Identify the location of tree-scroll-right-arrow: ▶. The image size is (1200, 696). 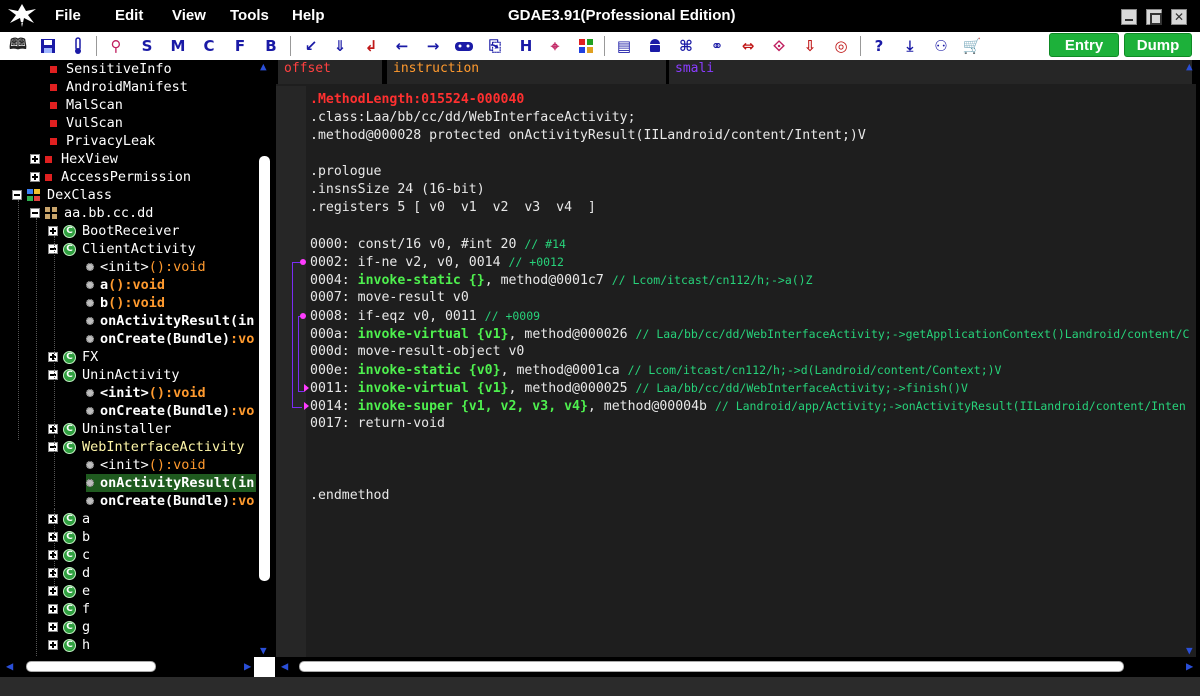
(247, 666).